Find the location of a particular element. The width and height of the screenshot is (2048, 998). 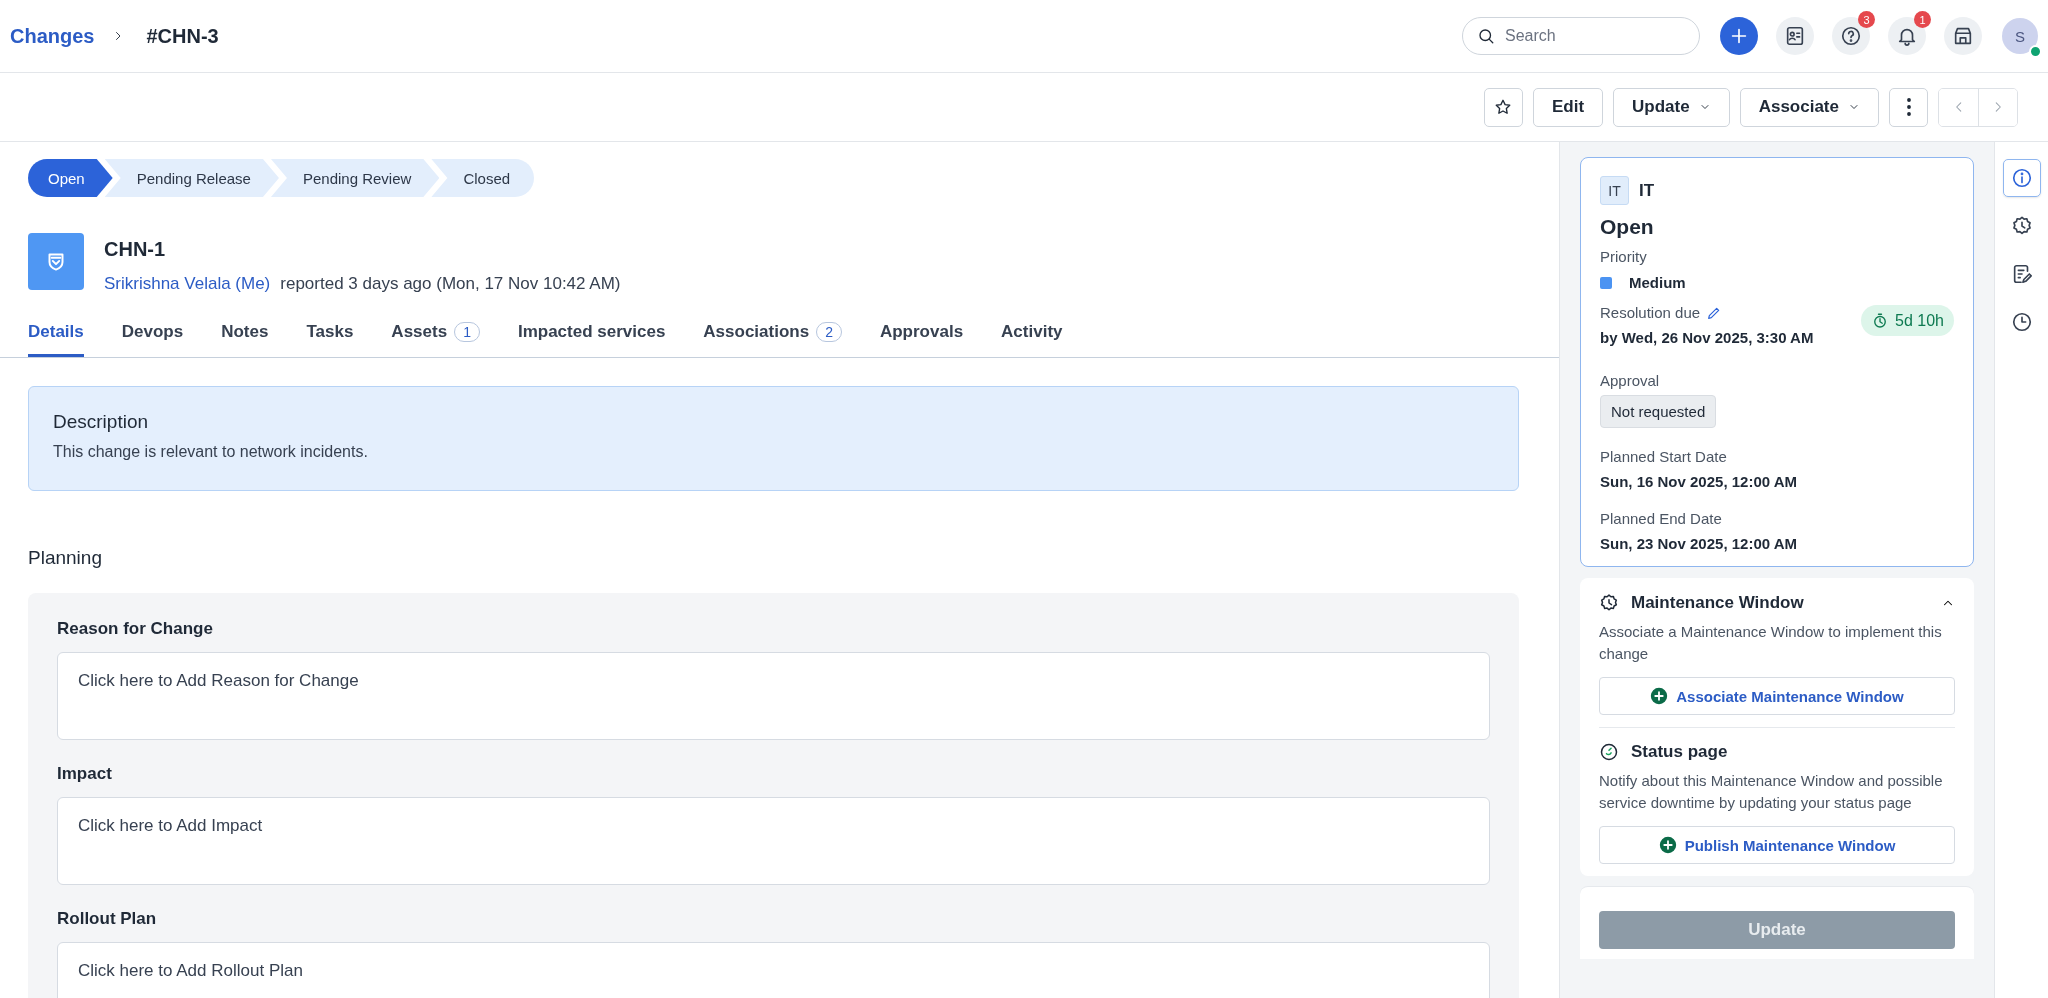

edit-button: Edit is located at coordinates (1568, 107).